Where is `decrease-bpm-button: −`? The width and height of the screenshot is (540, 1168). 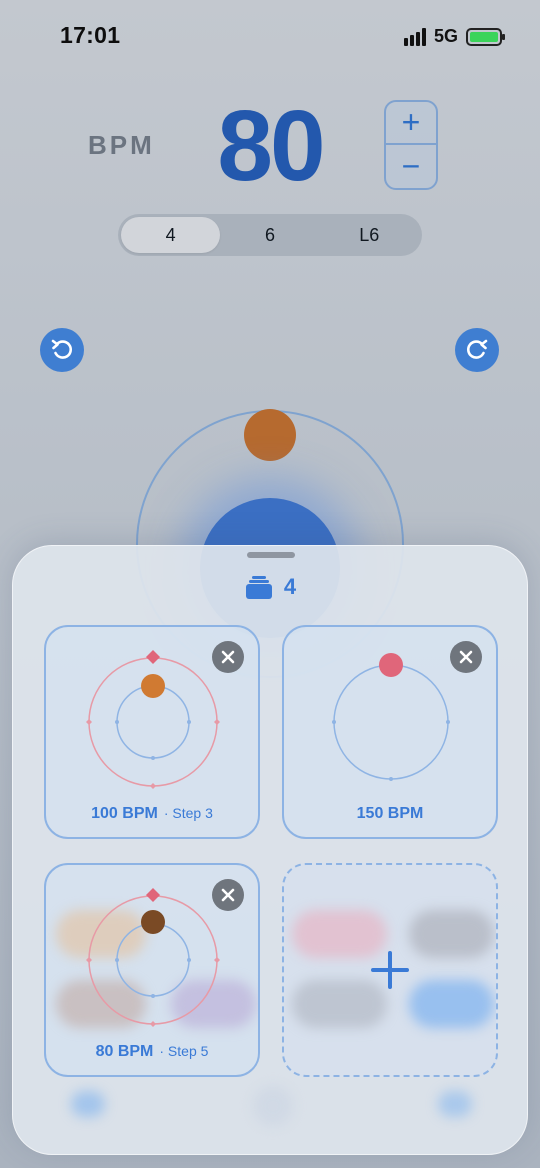 decrease-bpm-button: − is located at coordinates (411, 166).